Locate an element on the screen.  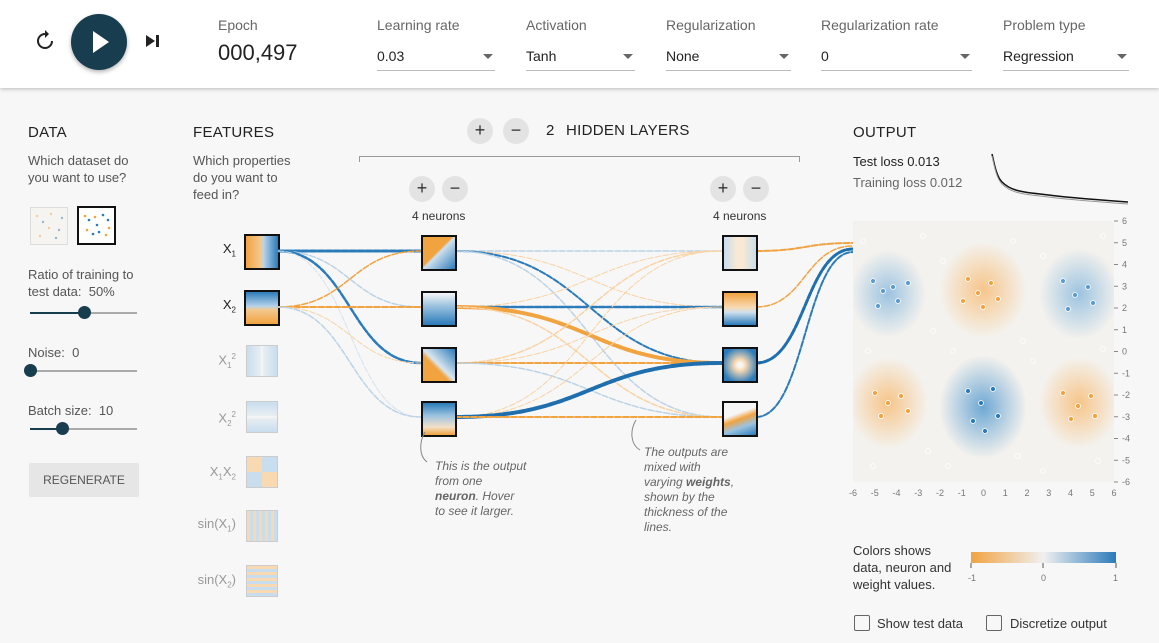
output-title: OUTPUT is located at coordinates (885, 132).